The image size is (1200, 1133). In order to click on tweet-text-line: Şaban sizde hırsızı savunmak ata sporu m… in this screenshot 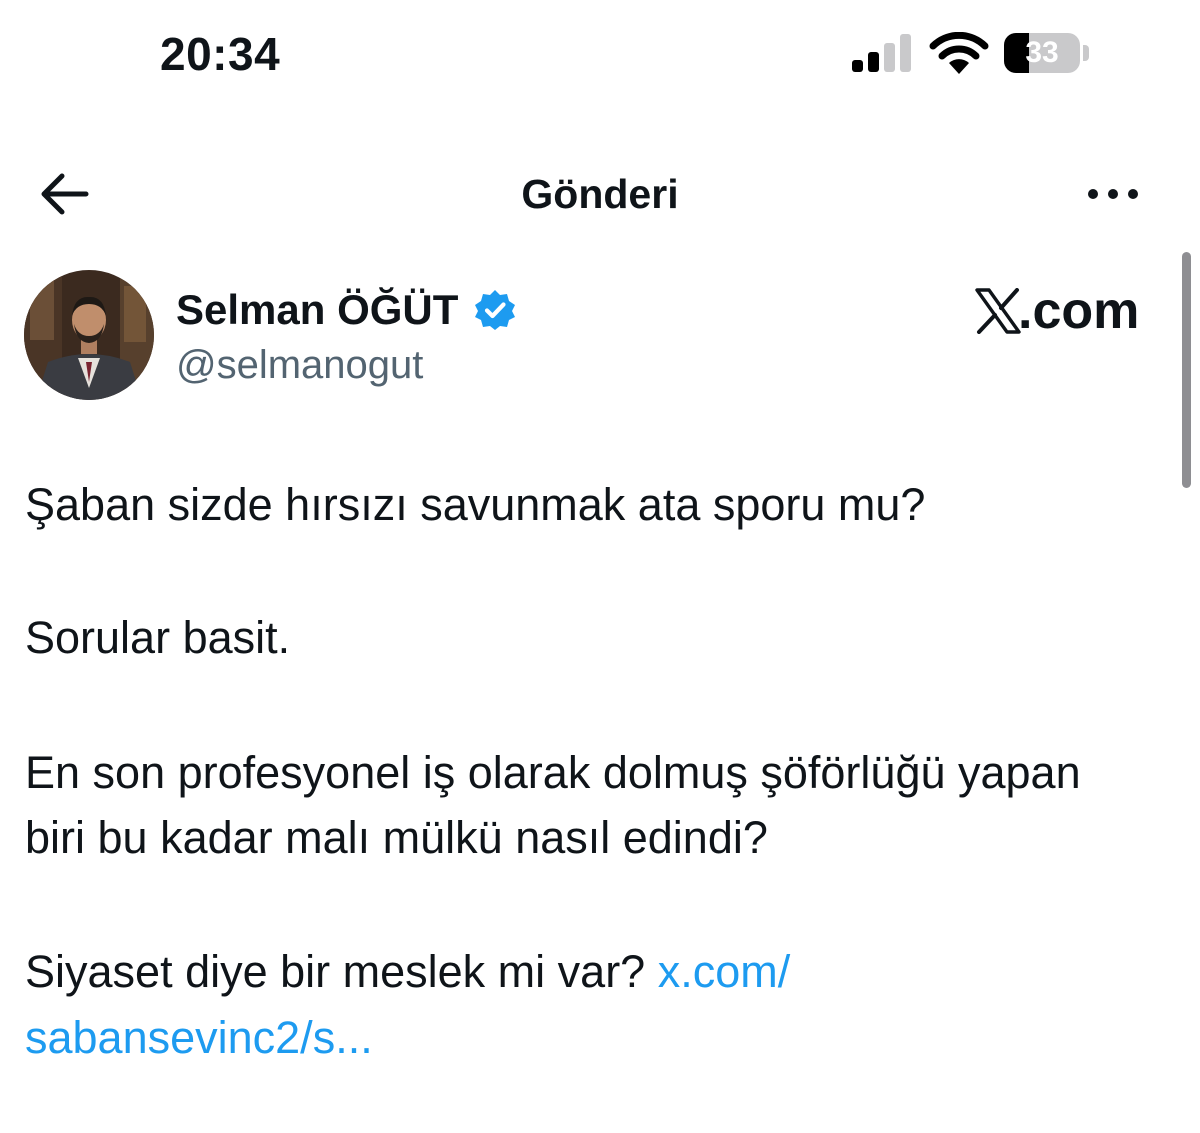, I will do `click(475, 504)`.